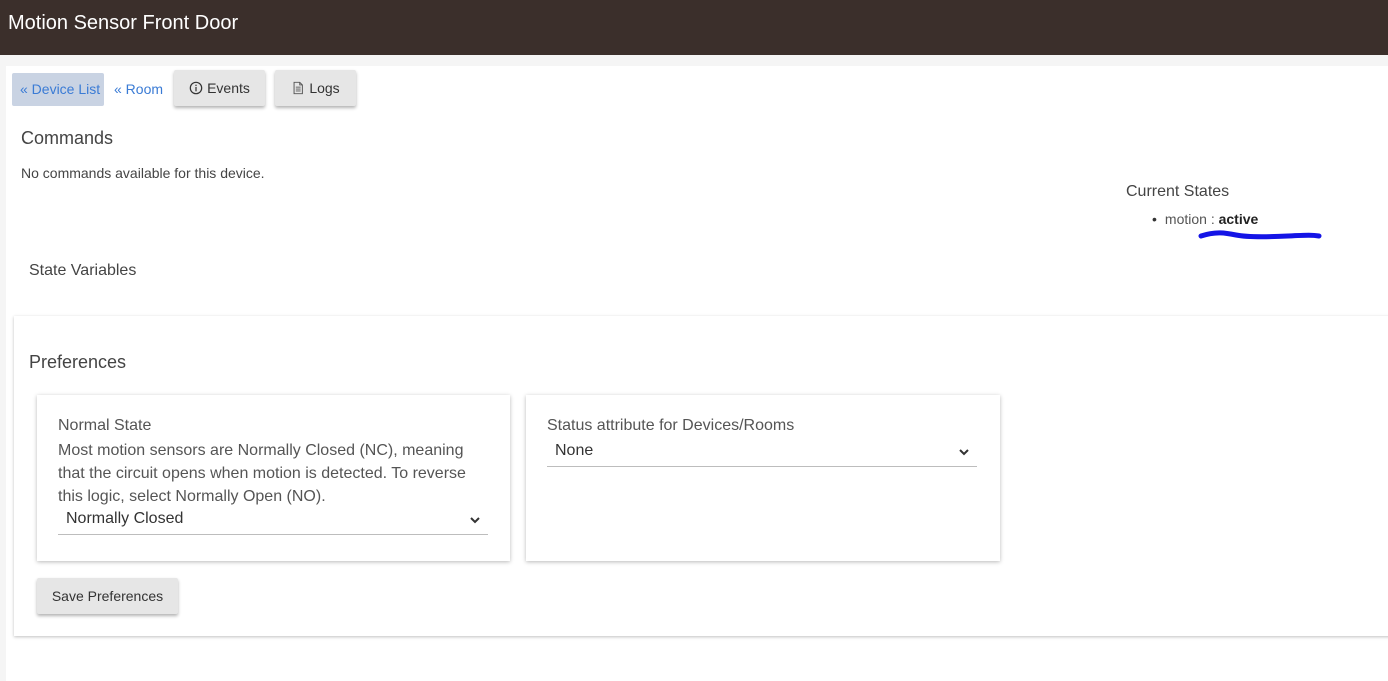  What do you see at coordinates (763, 478) in the screenshot?
I see `status-attribute-card: Status attribute for Devices/Rooms None` at bounding box center [763, 478].